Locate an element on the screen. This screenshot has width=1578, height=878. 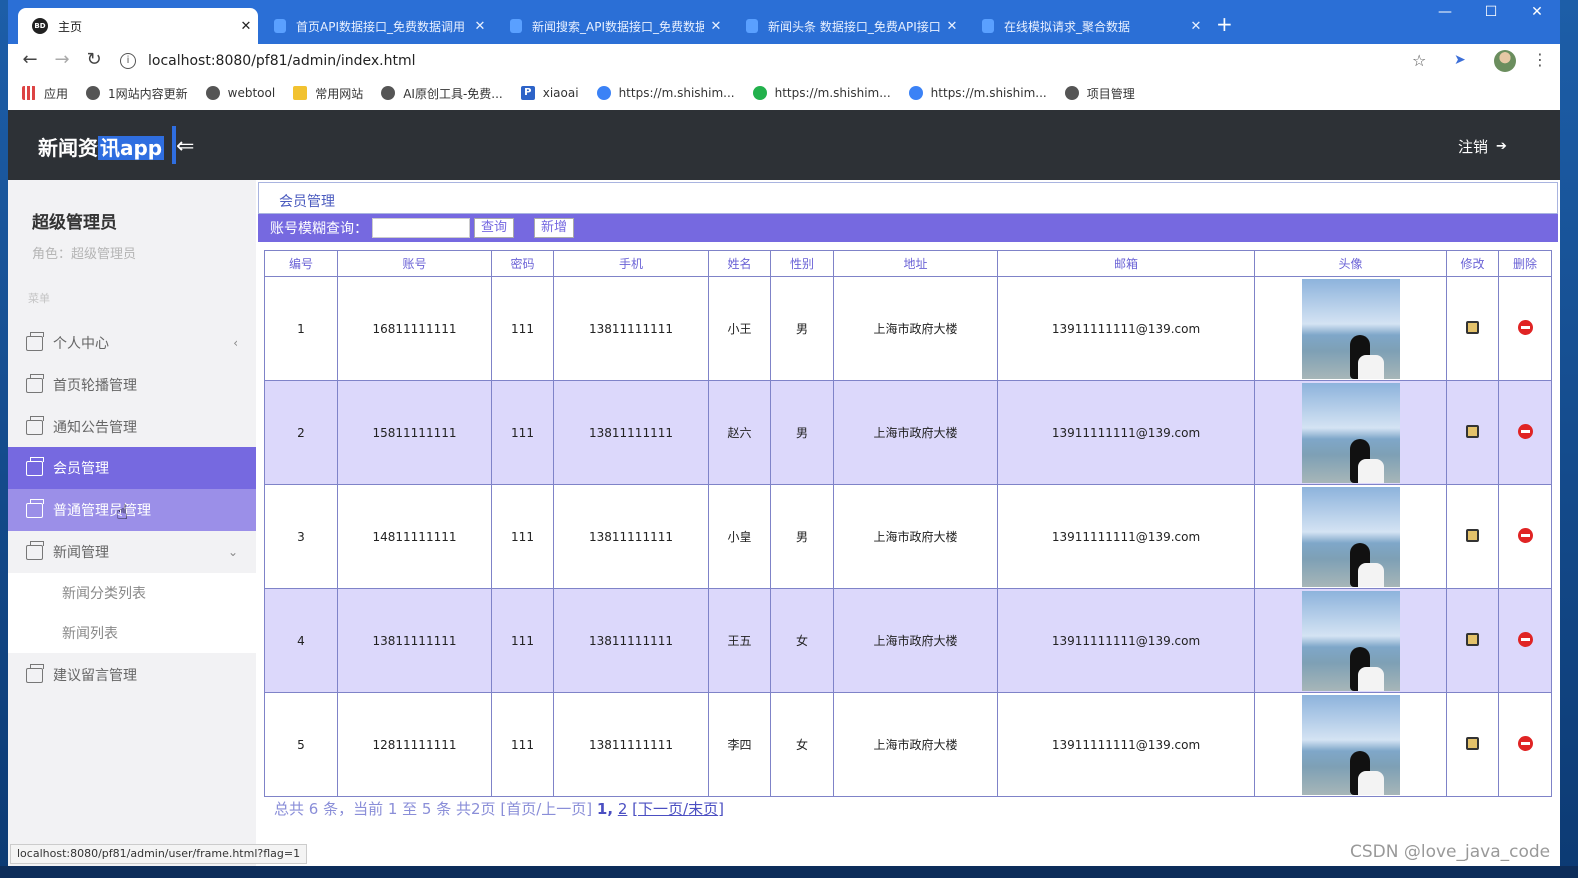
account-search-input is located at coordinates (421, 228).